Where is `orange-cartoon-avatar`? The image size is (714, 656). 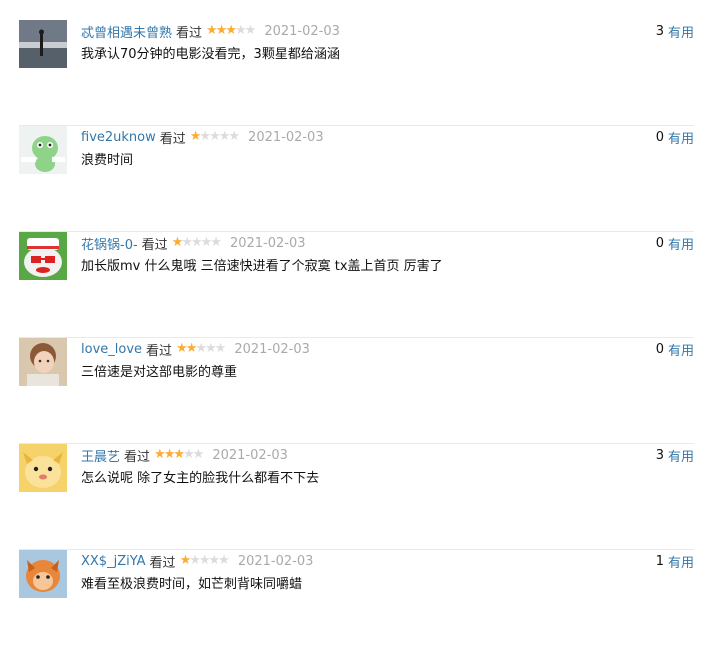 orange-cartoon-avatar is located at coordinates (43, 574).